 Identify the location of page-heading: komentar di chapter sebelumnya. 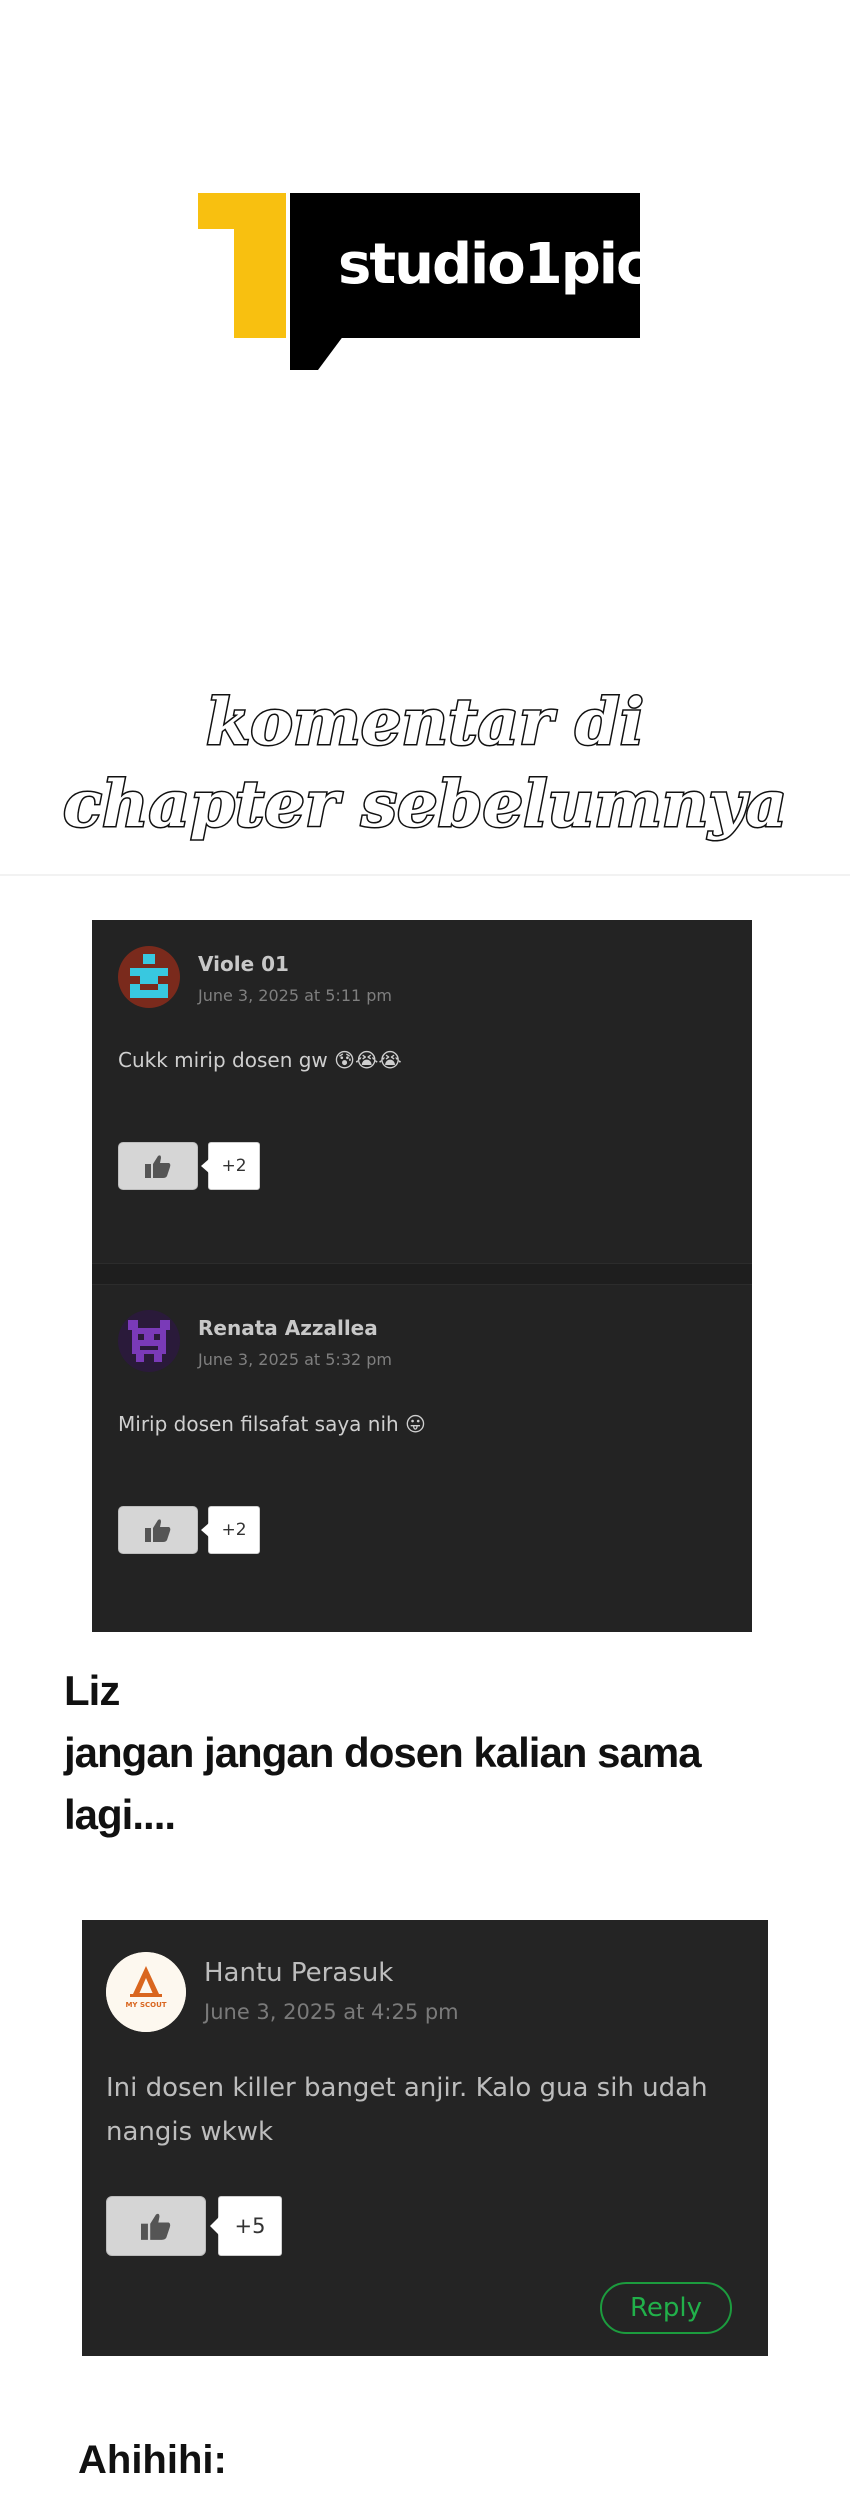
(425, 764).